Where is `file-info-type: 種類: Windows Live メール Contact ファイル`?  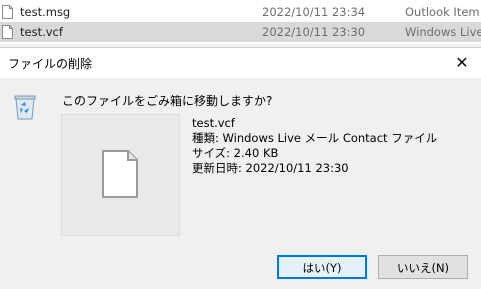
file-info-type: 種類: Windows Live メール Contact ファイル is located at coordinates (315, 138).